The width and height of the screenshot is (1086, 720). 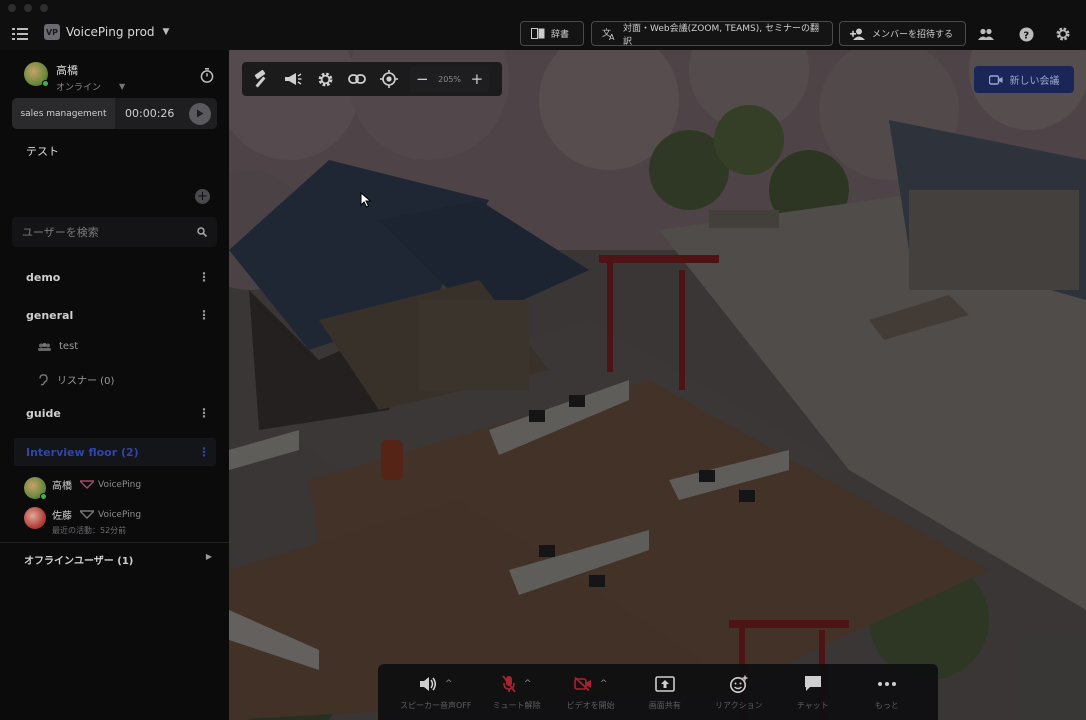 I want to click on scene-toolbar: − 205% +, so click(x=372, y=79).